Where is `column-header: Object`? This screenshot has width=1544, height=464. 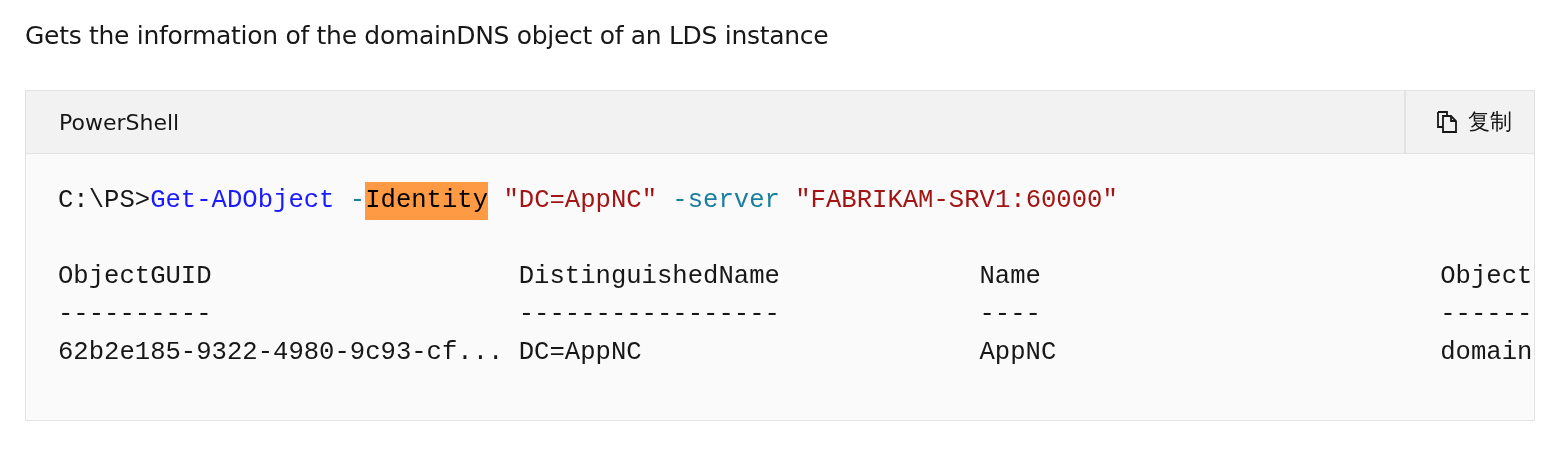
column-header: Object is located at coordinates (1486, 277).